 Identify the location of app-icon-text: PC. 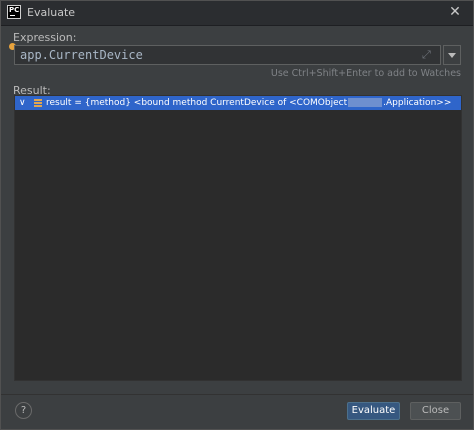
(14, 10).